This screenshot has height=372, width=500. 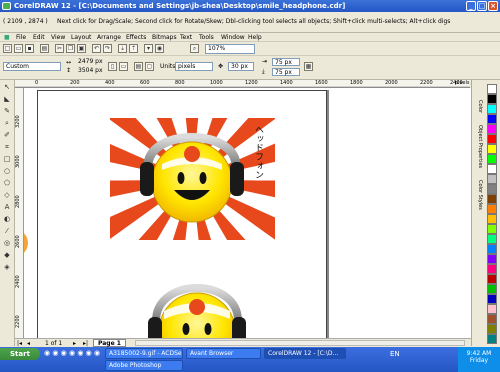 I want to click on zoom-icon: ⌕, so click(x=194, y=48).